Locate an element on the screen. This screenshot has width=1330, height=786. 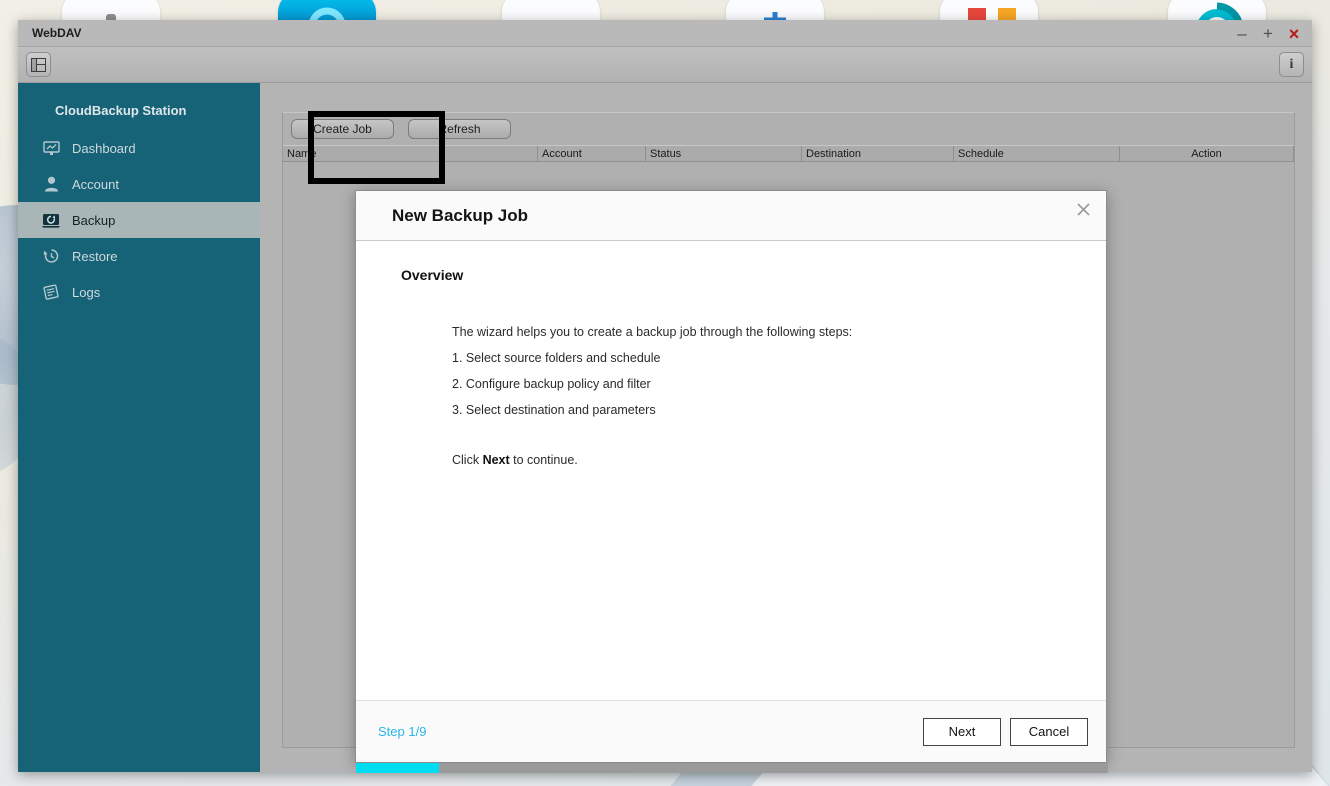
column-header-action: Action is located at coordinates (1207, 153).